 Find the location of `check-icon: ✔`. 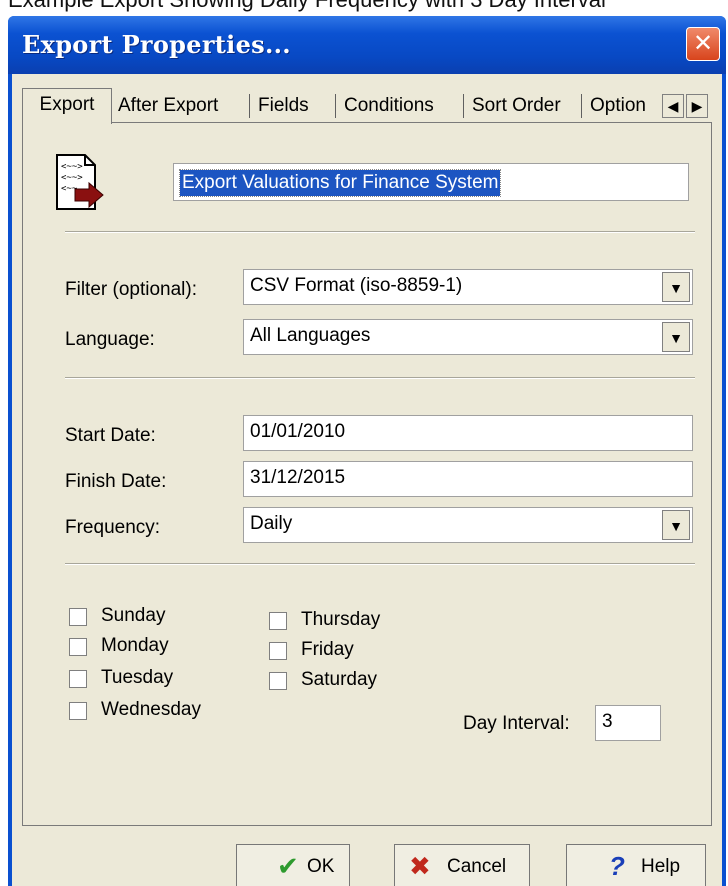

check-icon: ✔ is located at coordinates (288, 866).